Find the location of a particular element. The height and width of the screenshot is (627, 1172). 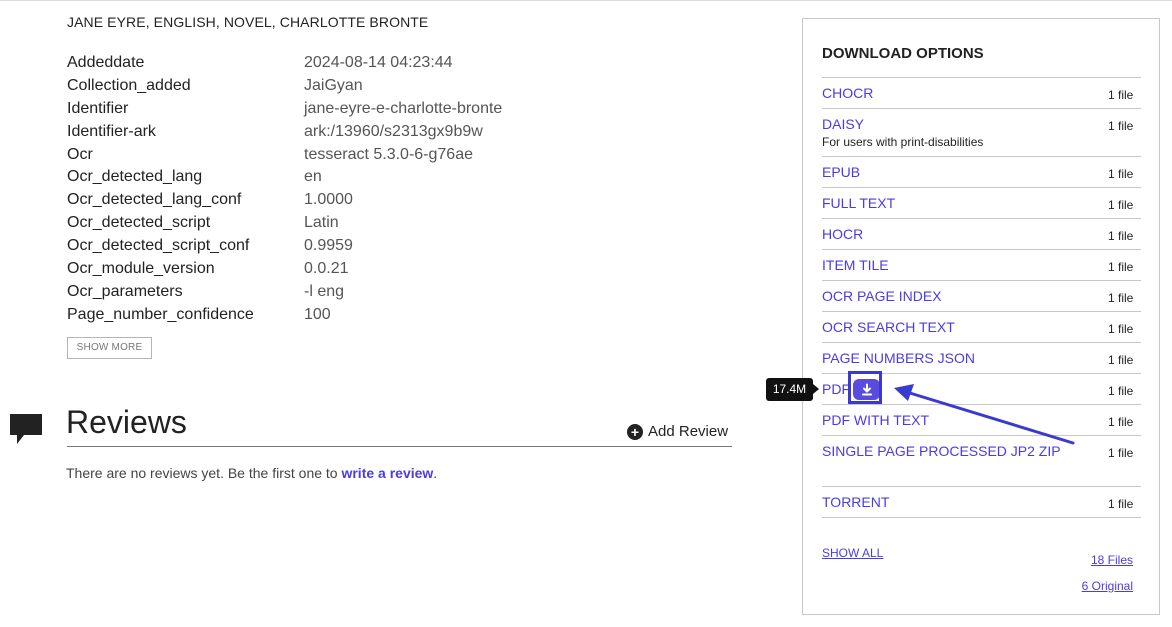

metadata-row: Page_number_confidence 100 is located at coordinates (327, 316).